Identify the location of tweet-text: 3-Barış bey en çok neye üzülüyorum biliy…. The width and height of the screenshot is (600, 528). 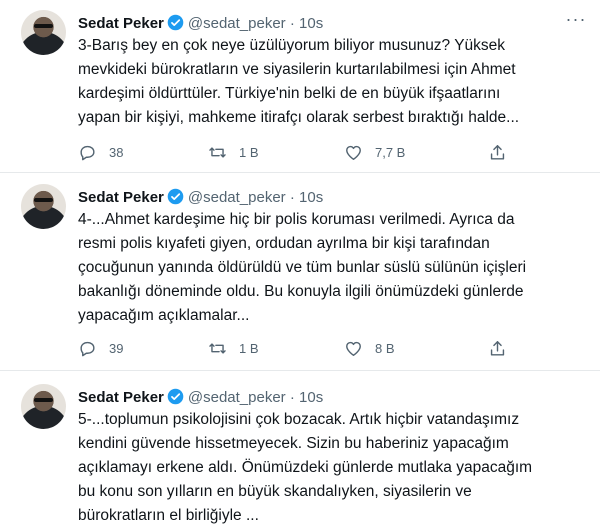
(299, 81).